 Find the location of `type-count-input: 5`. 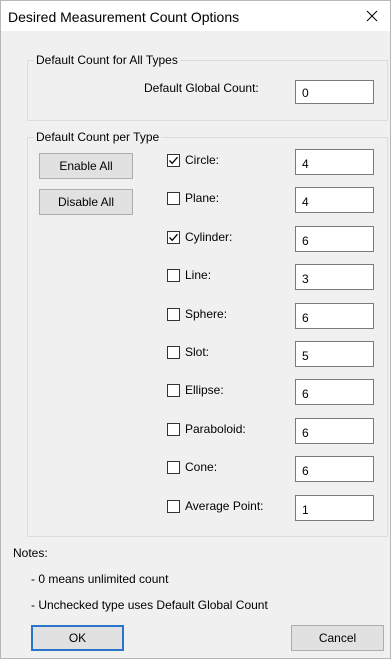

type-count-input: 5 is located at coordinates (334, 354).